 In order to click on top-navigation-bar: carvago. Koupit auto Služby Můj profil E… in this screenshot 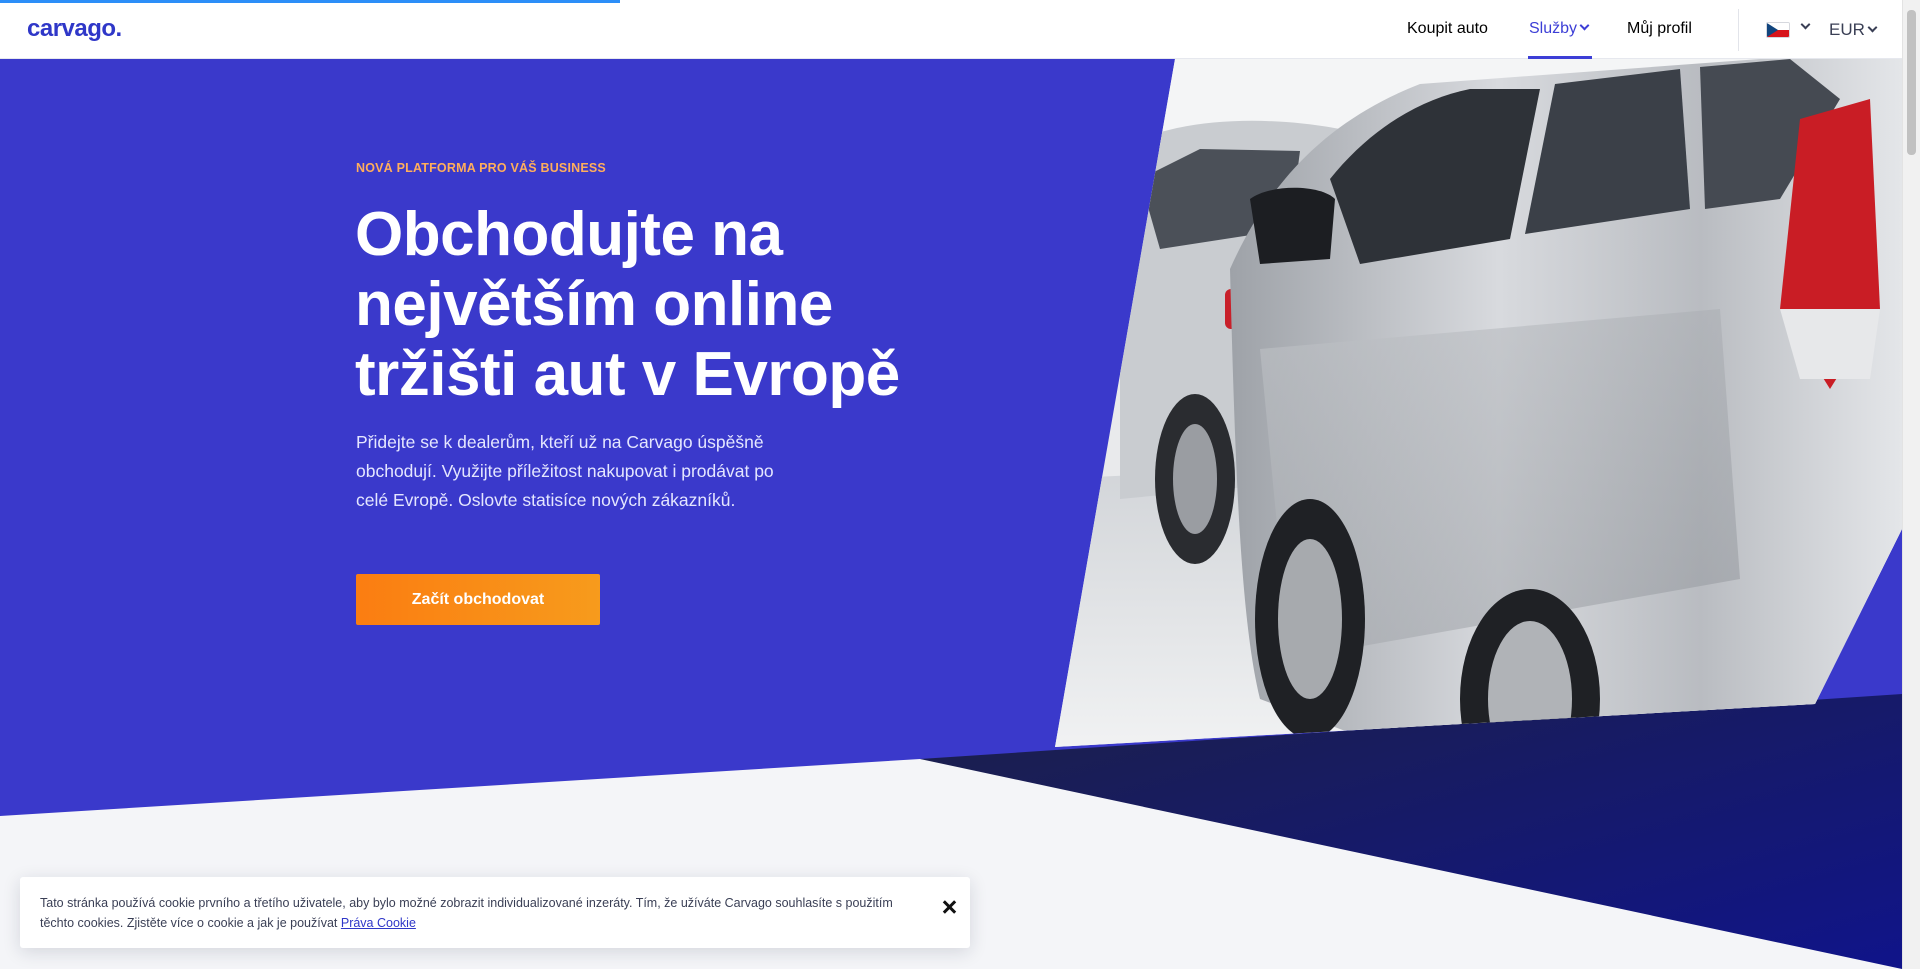, I will do `click(951, 29)`.